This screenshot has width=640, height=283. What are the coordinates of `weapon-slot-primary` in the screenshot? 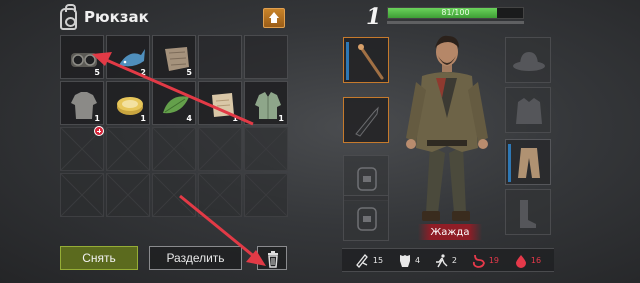 It's located at (366, 60).